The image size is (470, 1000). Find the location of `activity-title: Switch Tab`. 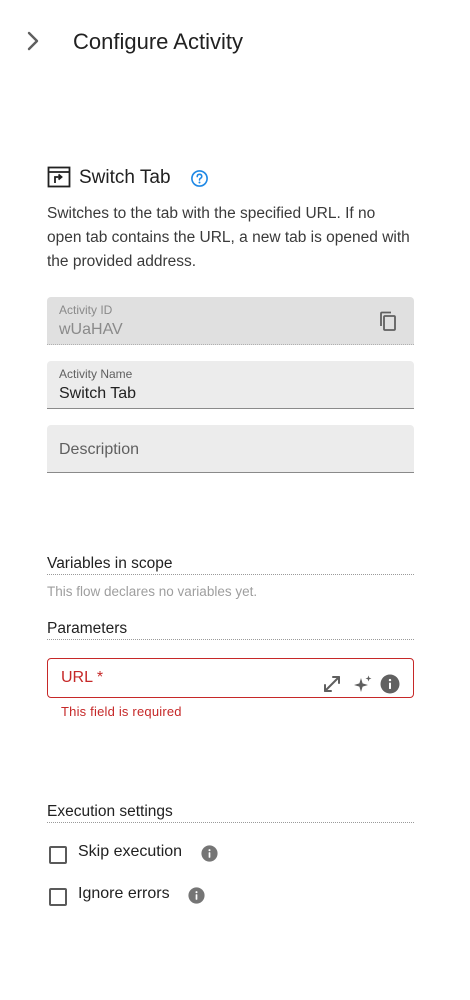

activity-title: Switch Tab is located at coordinates (125, 177).